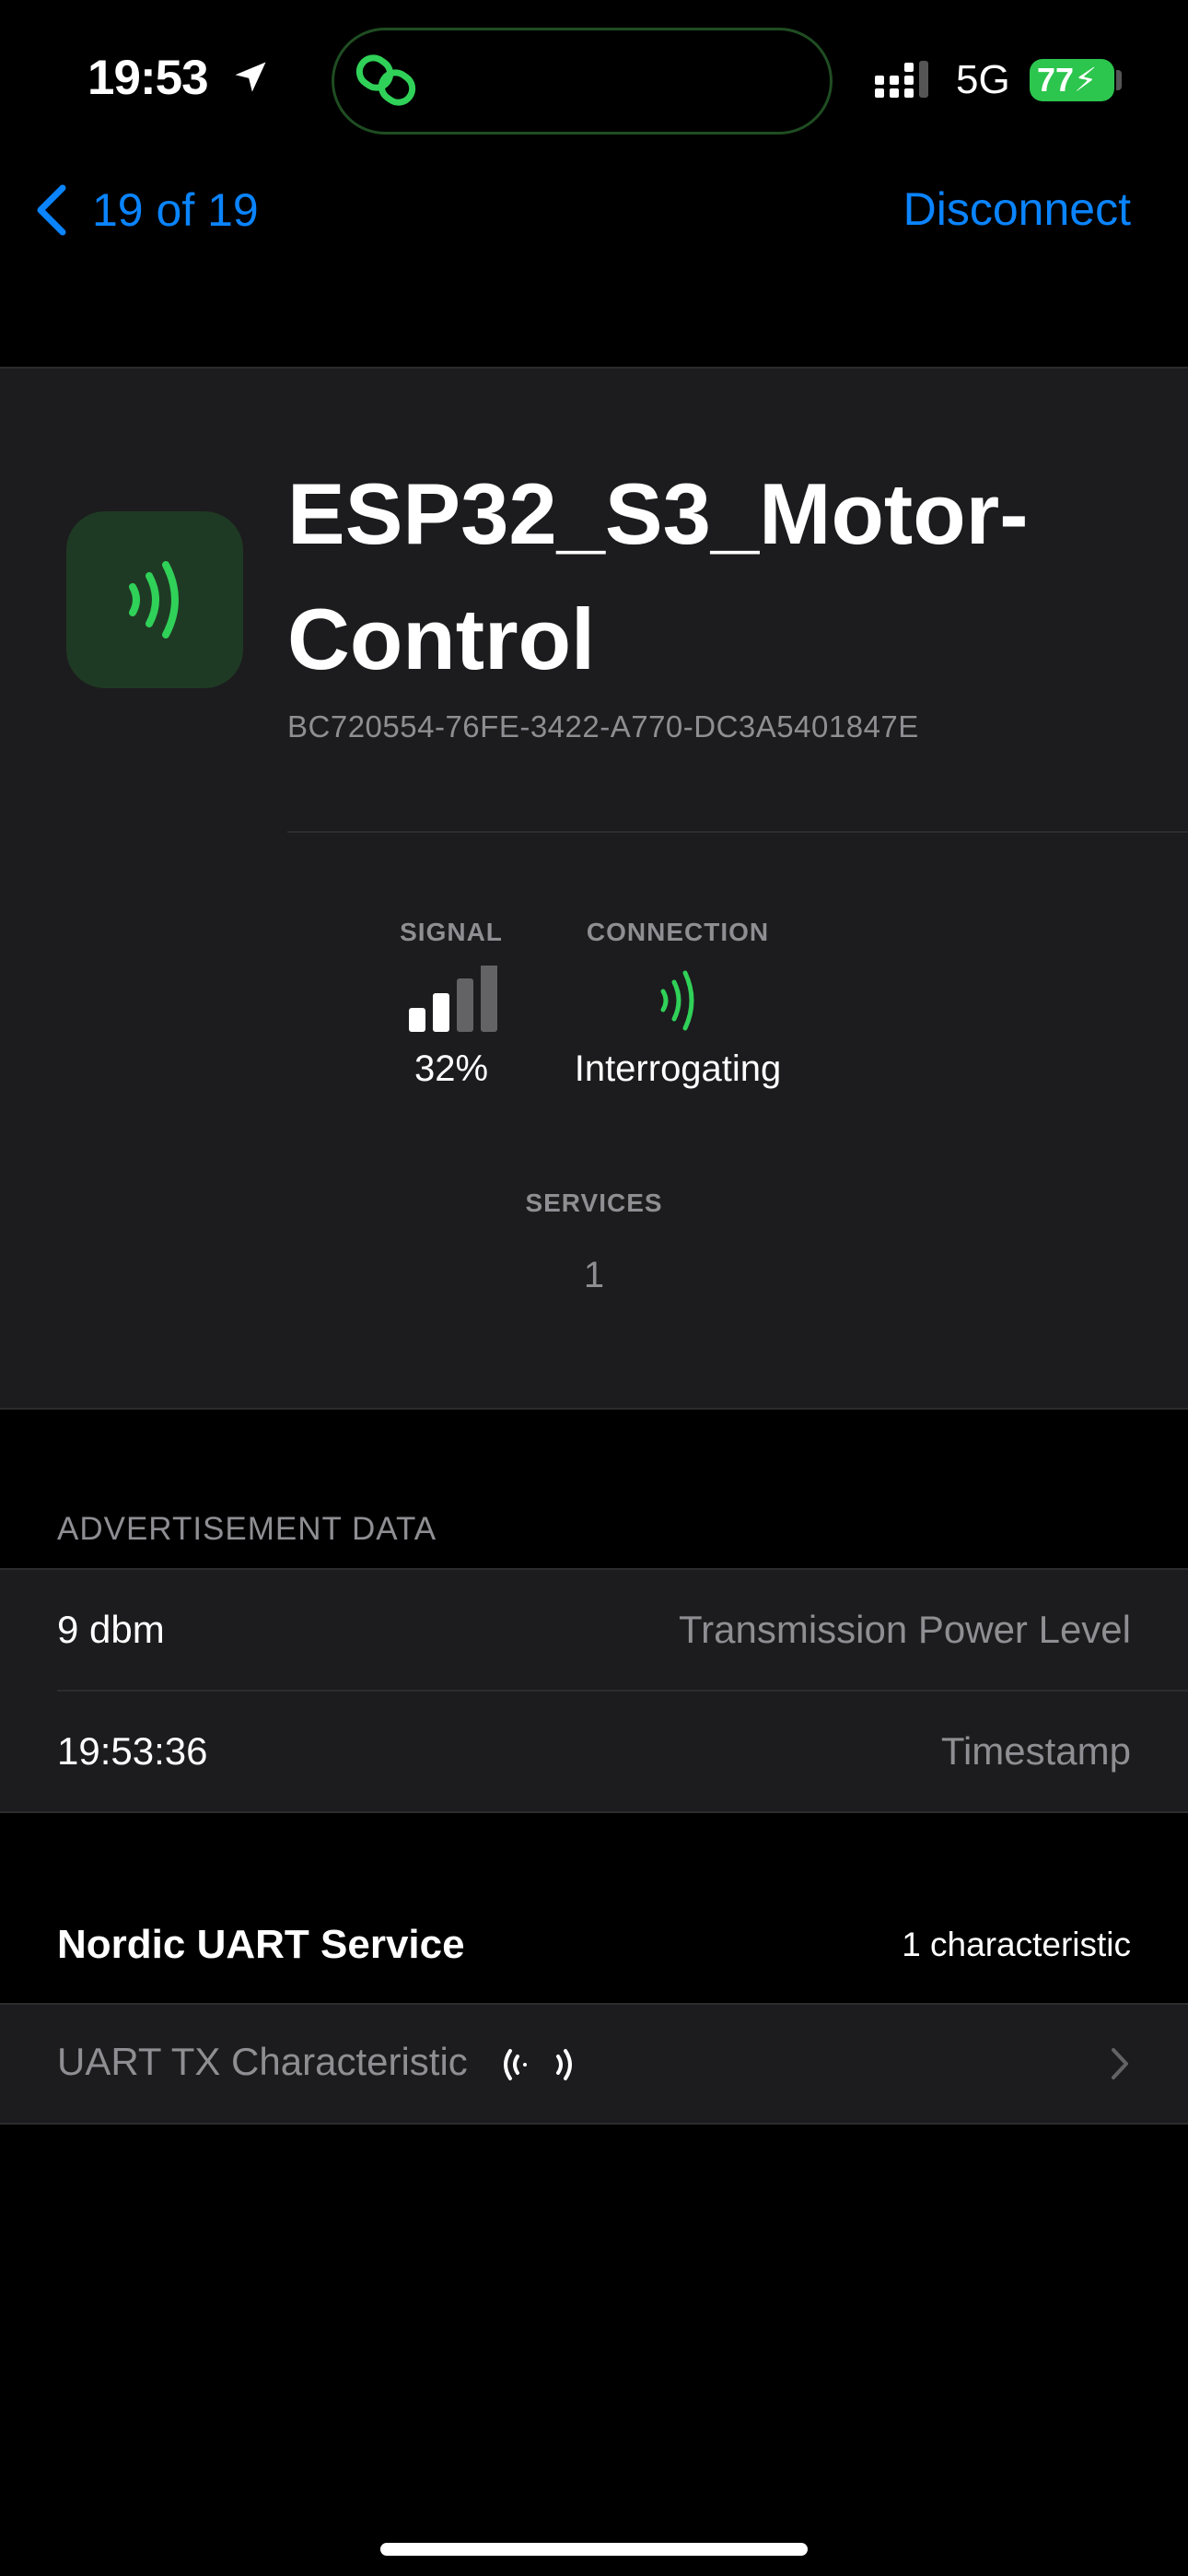  What do you see at coordinates (737, 832) in the screenshot?
I see `divider` at bounding box center [737, 832].